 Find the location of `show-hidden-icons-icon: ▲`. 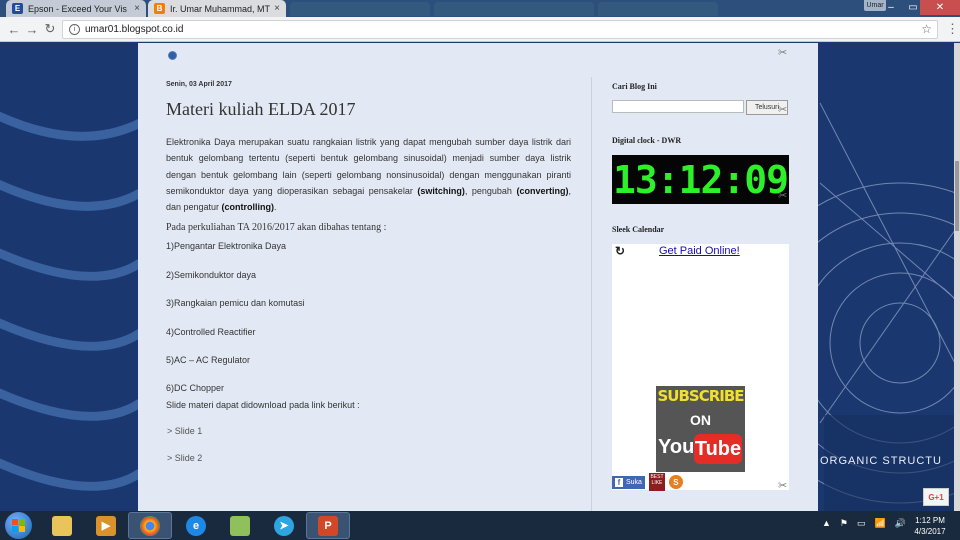

show-hidden-icons-icon: ▲ is located at coordinates (826, 523).